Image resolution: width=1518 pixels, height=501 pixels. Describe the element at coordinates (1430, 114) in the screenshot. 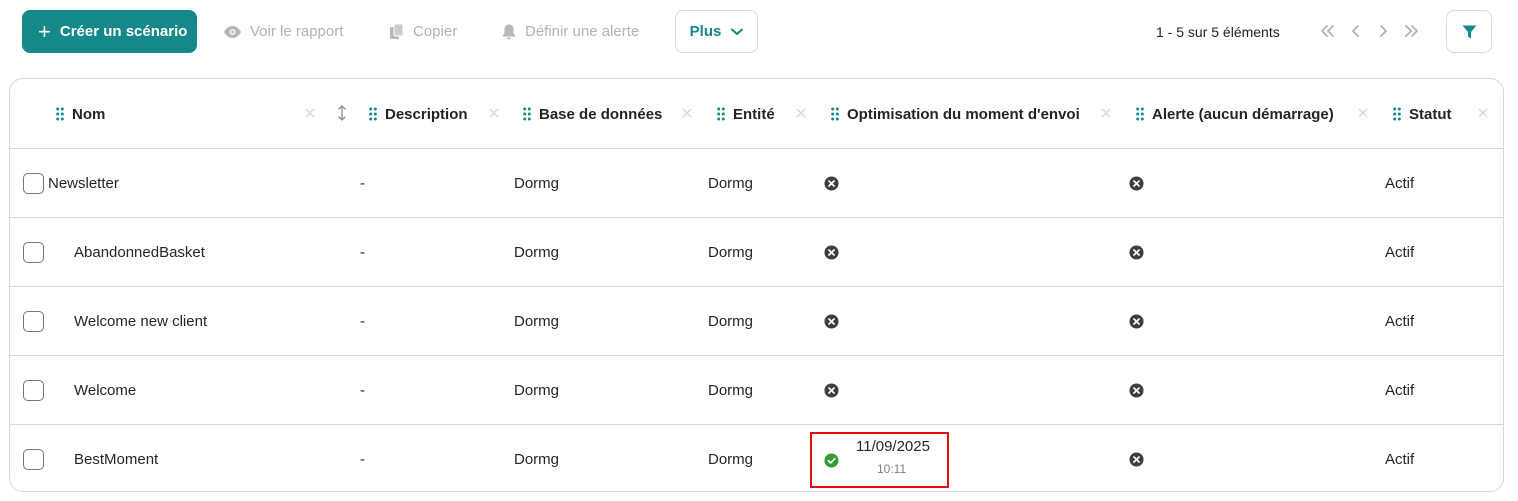

I see `column-label: Statut` at that location.